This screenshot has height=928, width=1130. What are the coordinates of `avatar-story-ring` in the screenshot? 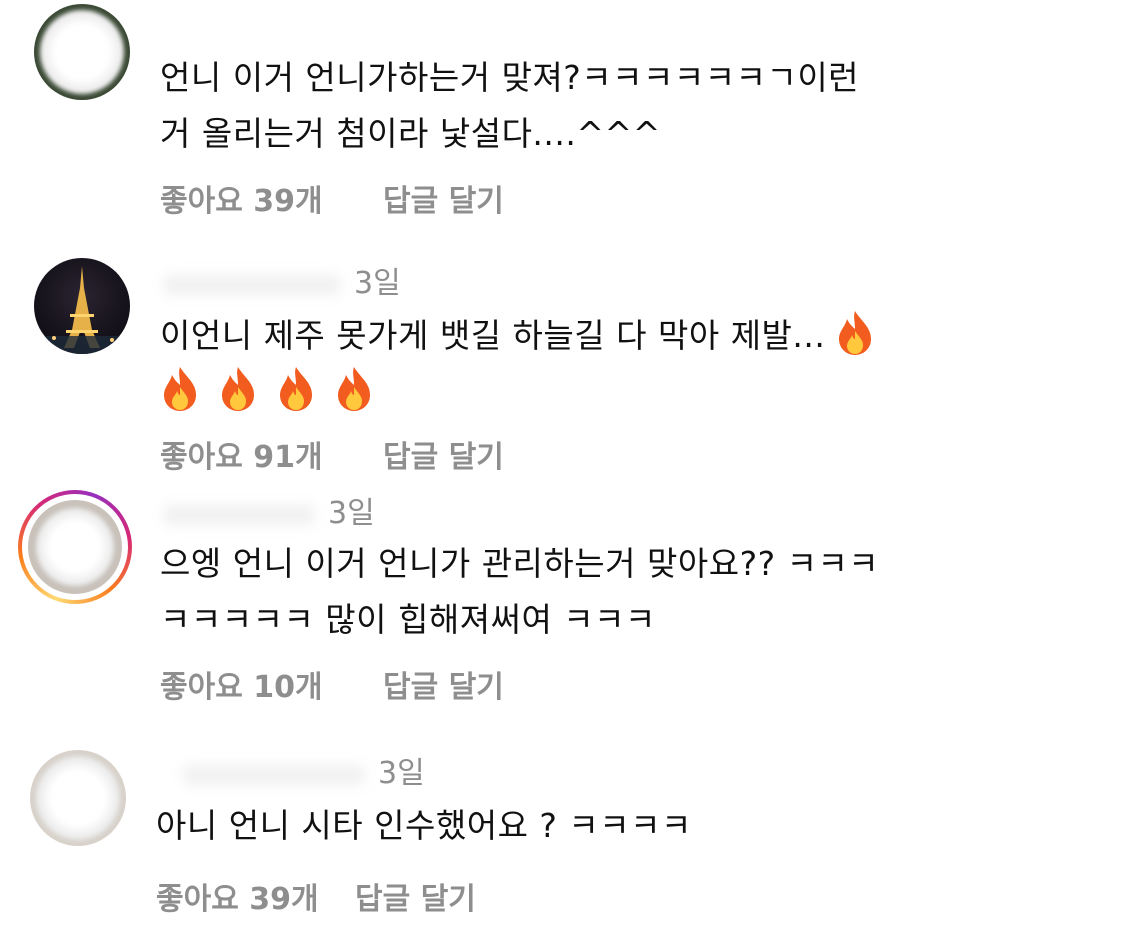 It's located at (75, 547).